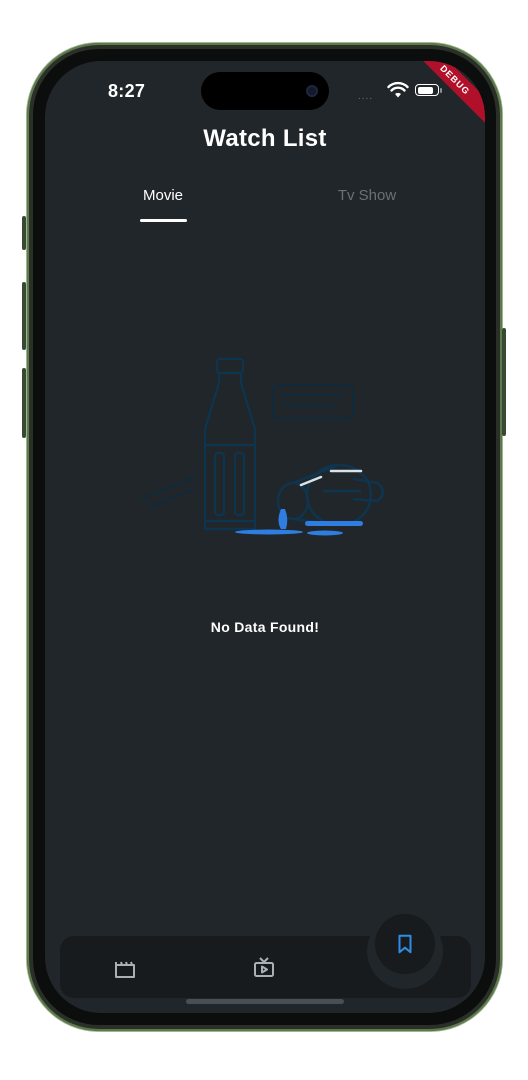 This screenshot has height=1080, width=528. Describe the element at coordinates (24, 403) in the screenshot. I see `volume-down-button` at that location.